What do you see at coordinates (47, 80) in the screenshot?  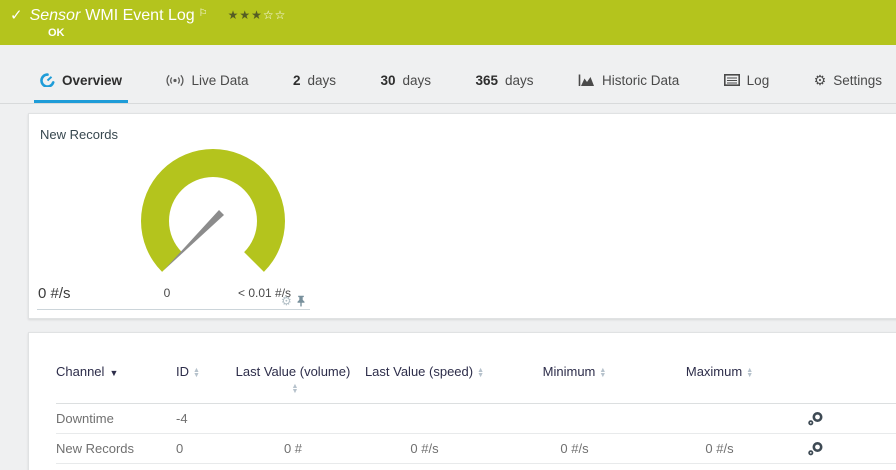 I see `gauge-icon` at bounding box center [47, 80].